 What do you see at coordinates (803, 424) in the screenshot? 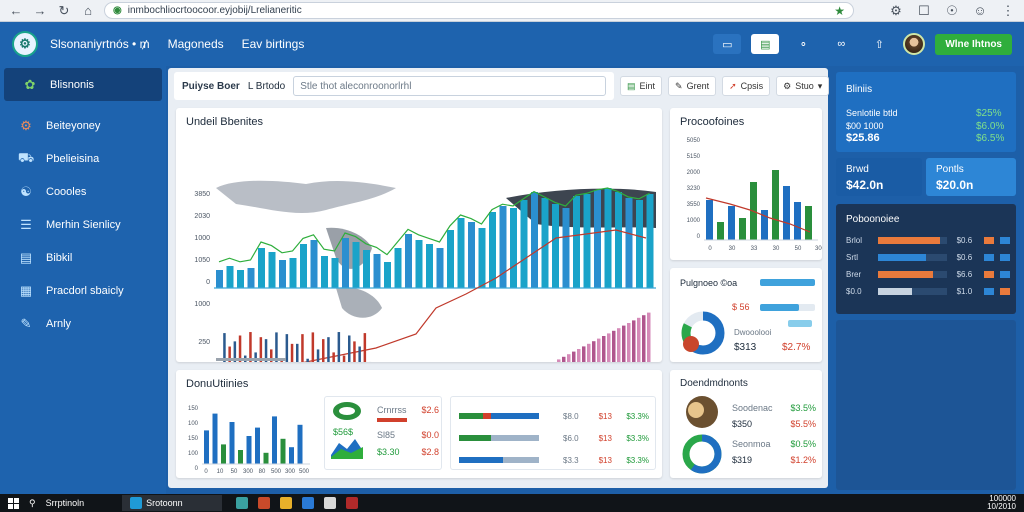
I see `item-value: $5.5%` at bounding box center [803, 424].